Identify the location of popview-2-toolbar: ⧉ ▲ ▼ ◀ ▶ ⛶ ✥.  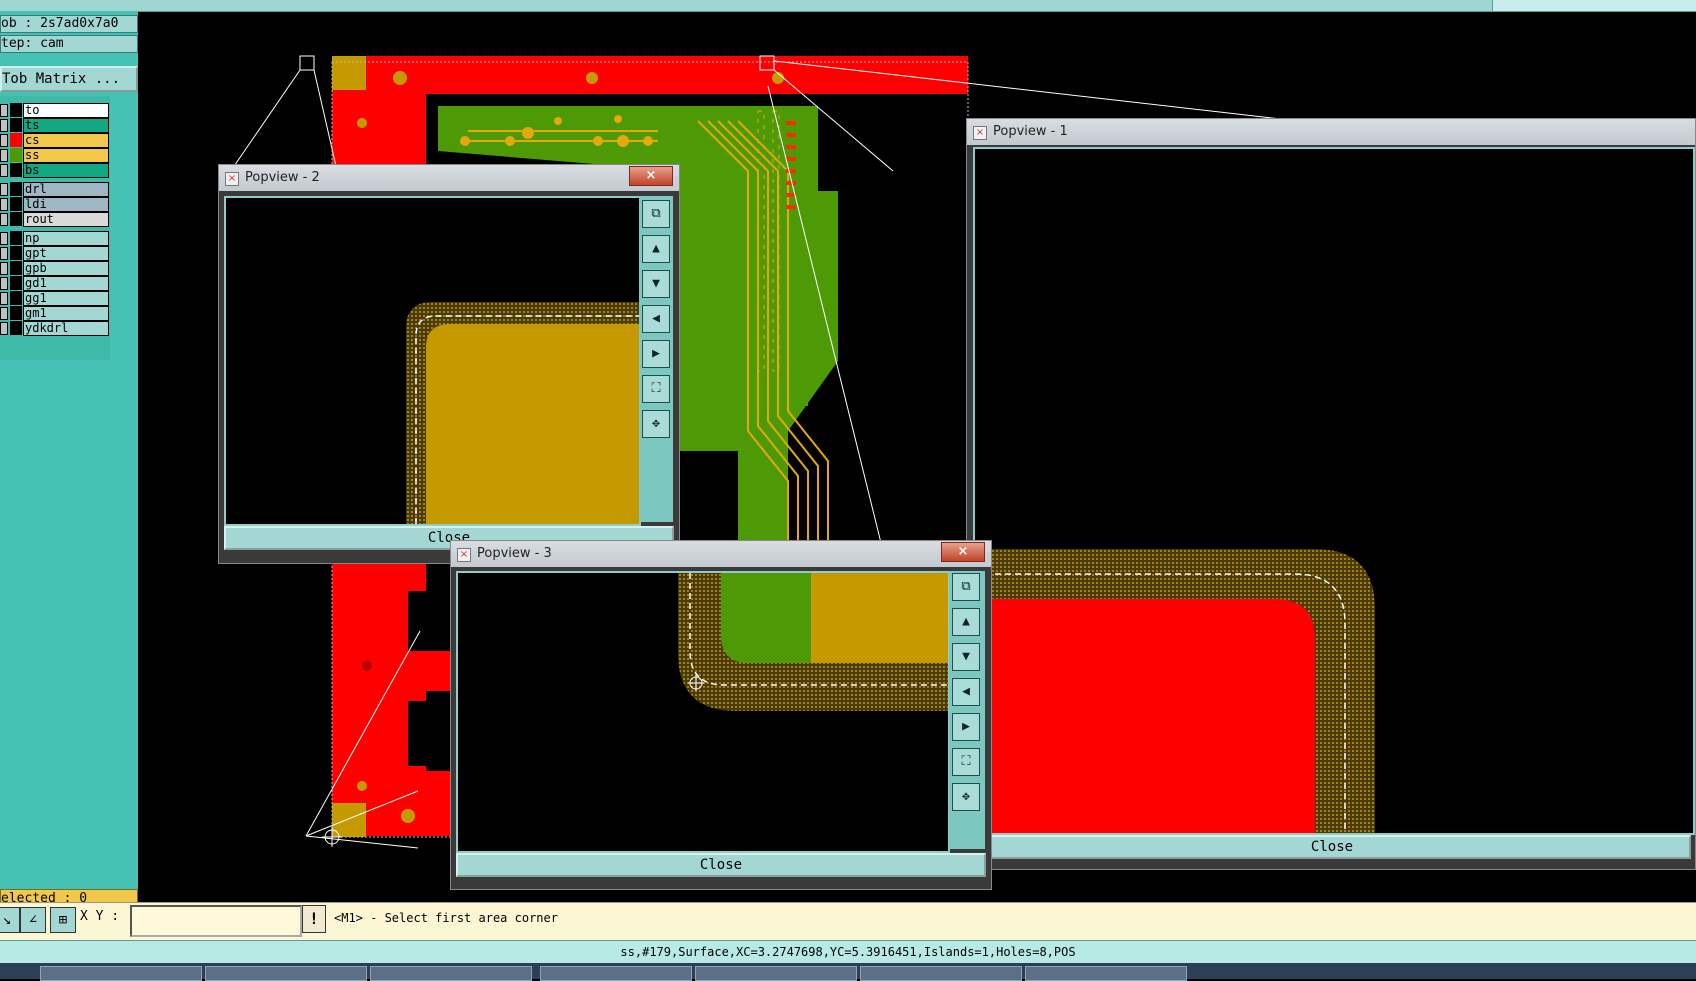
(656, 359).